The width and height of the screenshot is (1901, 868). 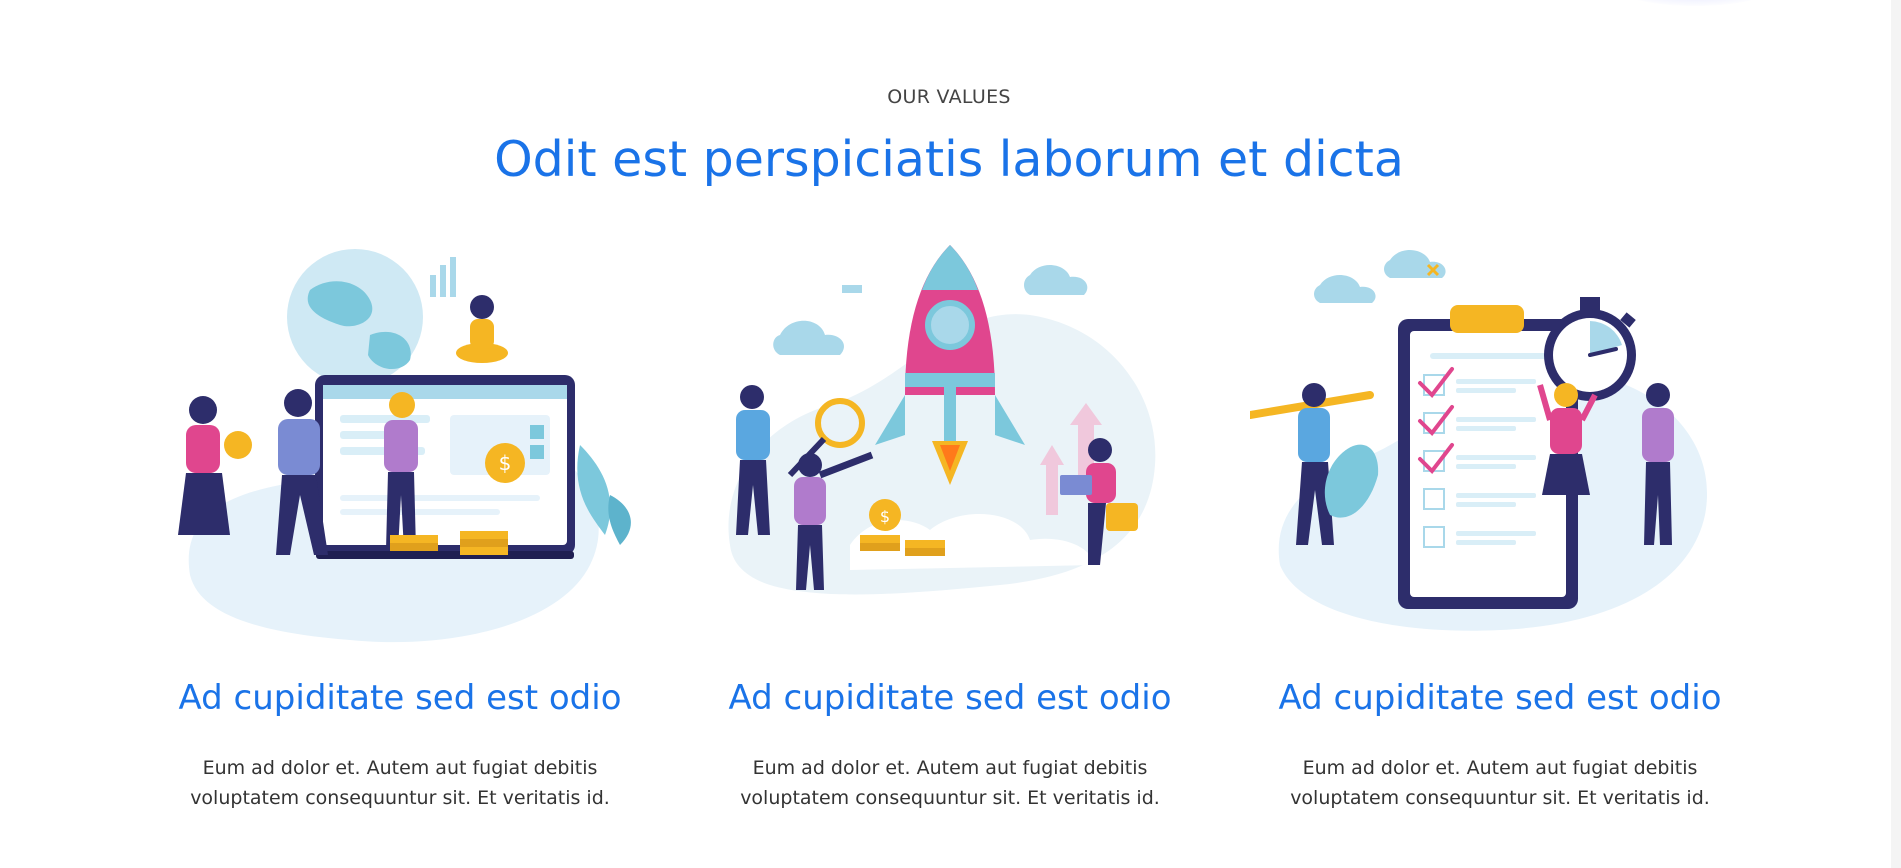 I want to click on section-eyebrow: OUR VALUES, so click(x=949, y=97).